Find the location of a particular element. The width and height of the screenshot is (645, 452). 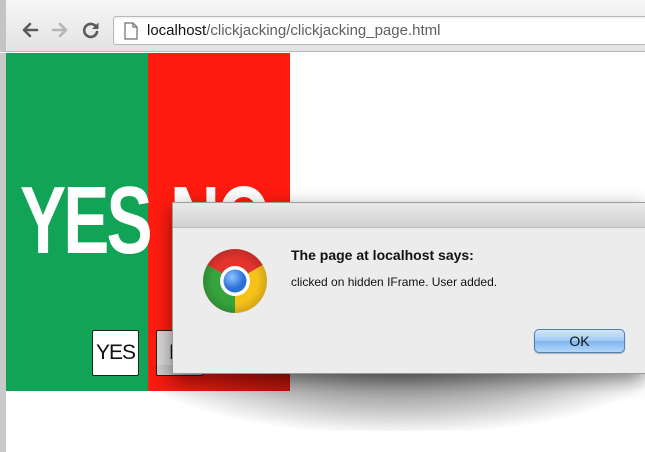

forward-arrow-icon is located at coordinates (60, 30).